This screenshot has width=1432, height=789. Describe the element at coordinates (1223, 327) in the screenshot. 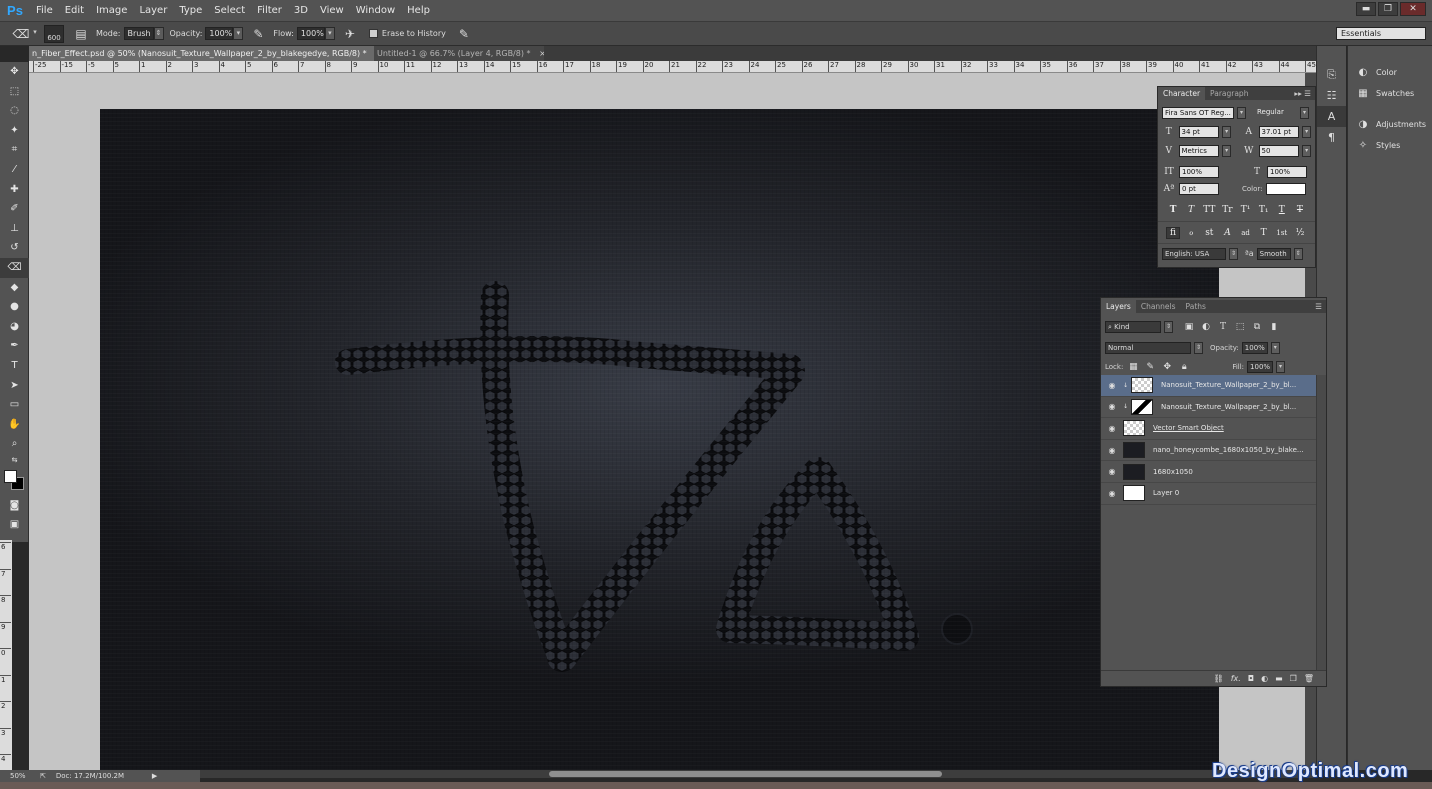

I see `filter-type-icon: T` at that location.